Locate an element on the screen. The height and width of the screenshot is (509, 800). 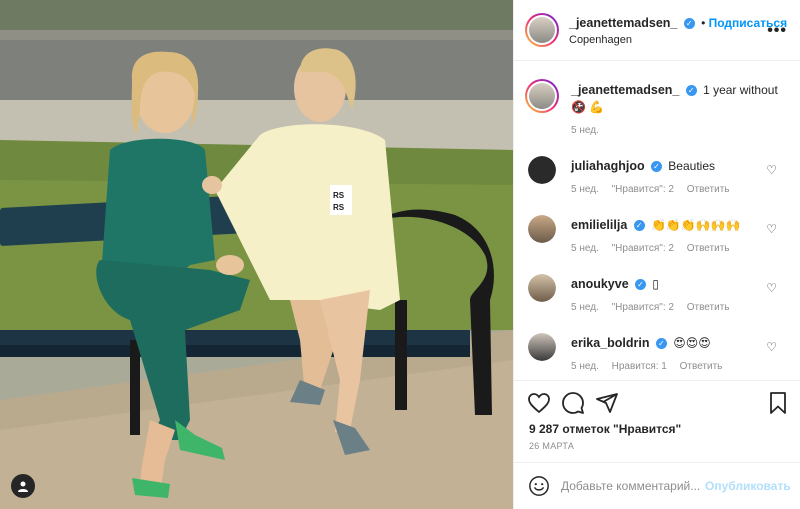
caption-text: 1 year without is located at coordinates (740, 90).